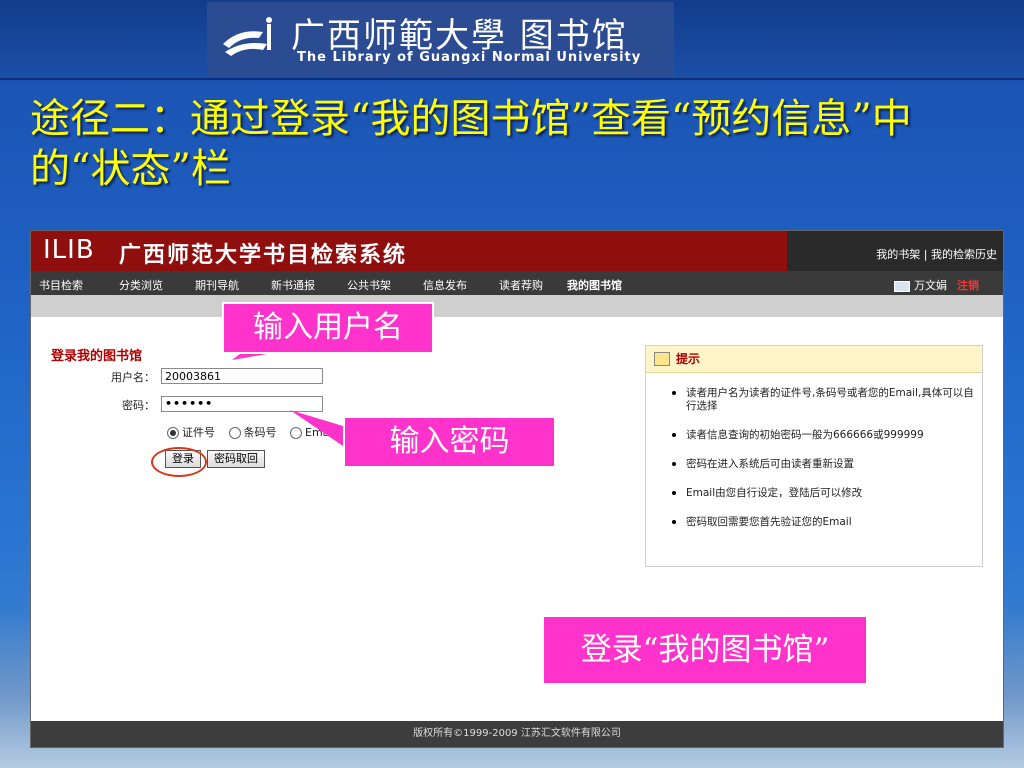 The image size is (1024, 768). Describe the element at coordinates (236, 459) in the screenshot. I see `retrieve-password-button: 密码取回` at that location.